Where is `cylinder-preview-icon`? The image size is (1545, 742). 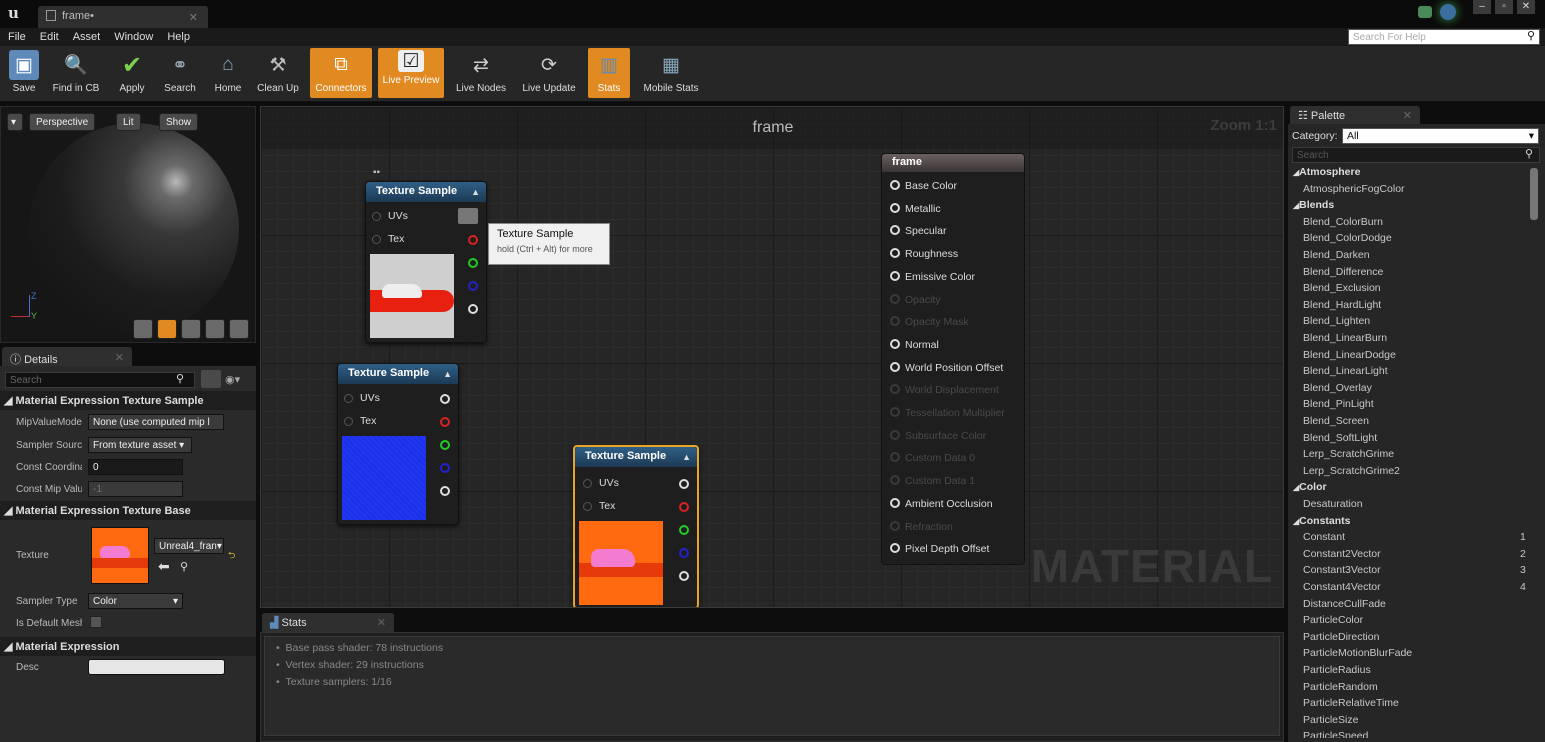 cylinder-preview-icon is located at coordinates (143, 329).